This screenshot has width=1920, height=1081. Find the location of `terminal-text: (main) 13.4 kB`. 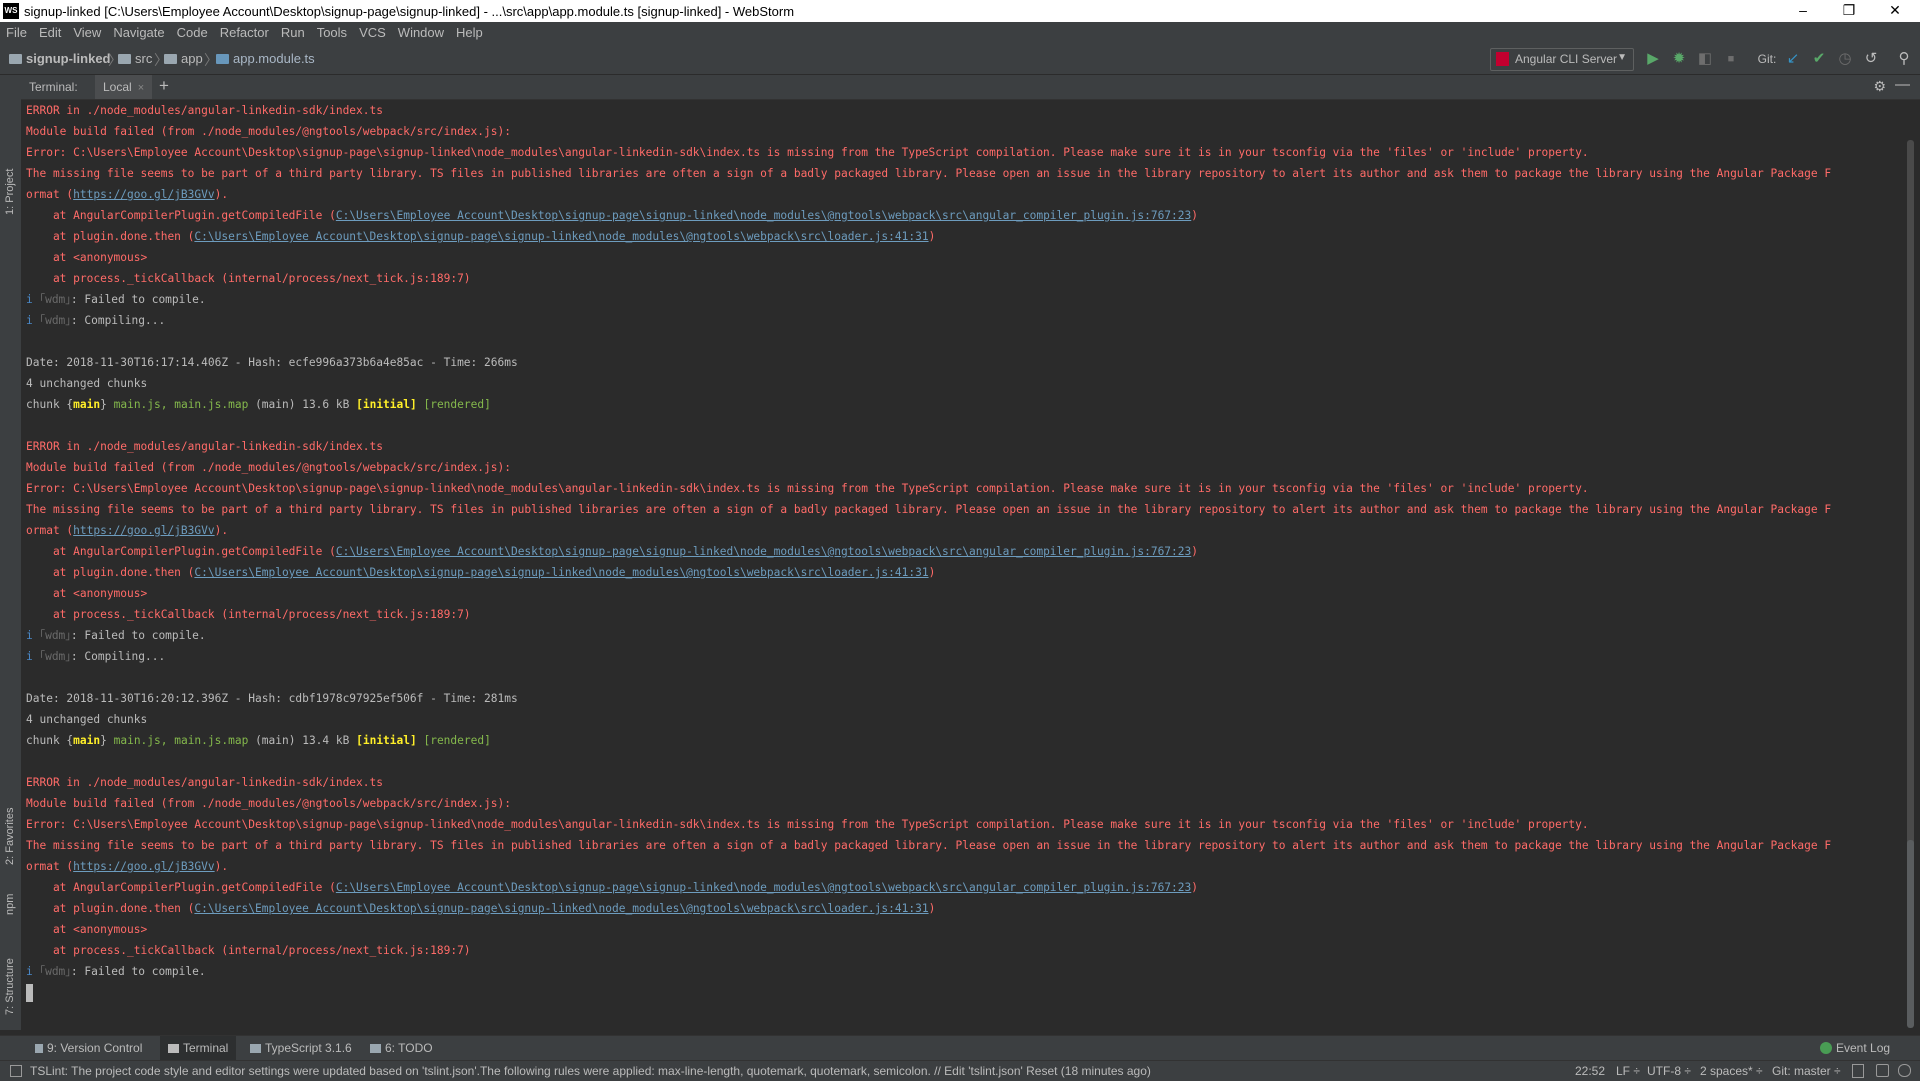

terminal-text: (main) 13.4 kB is located at coordinates (302, 740).